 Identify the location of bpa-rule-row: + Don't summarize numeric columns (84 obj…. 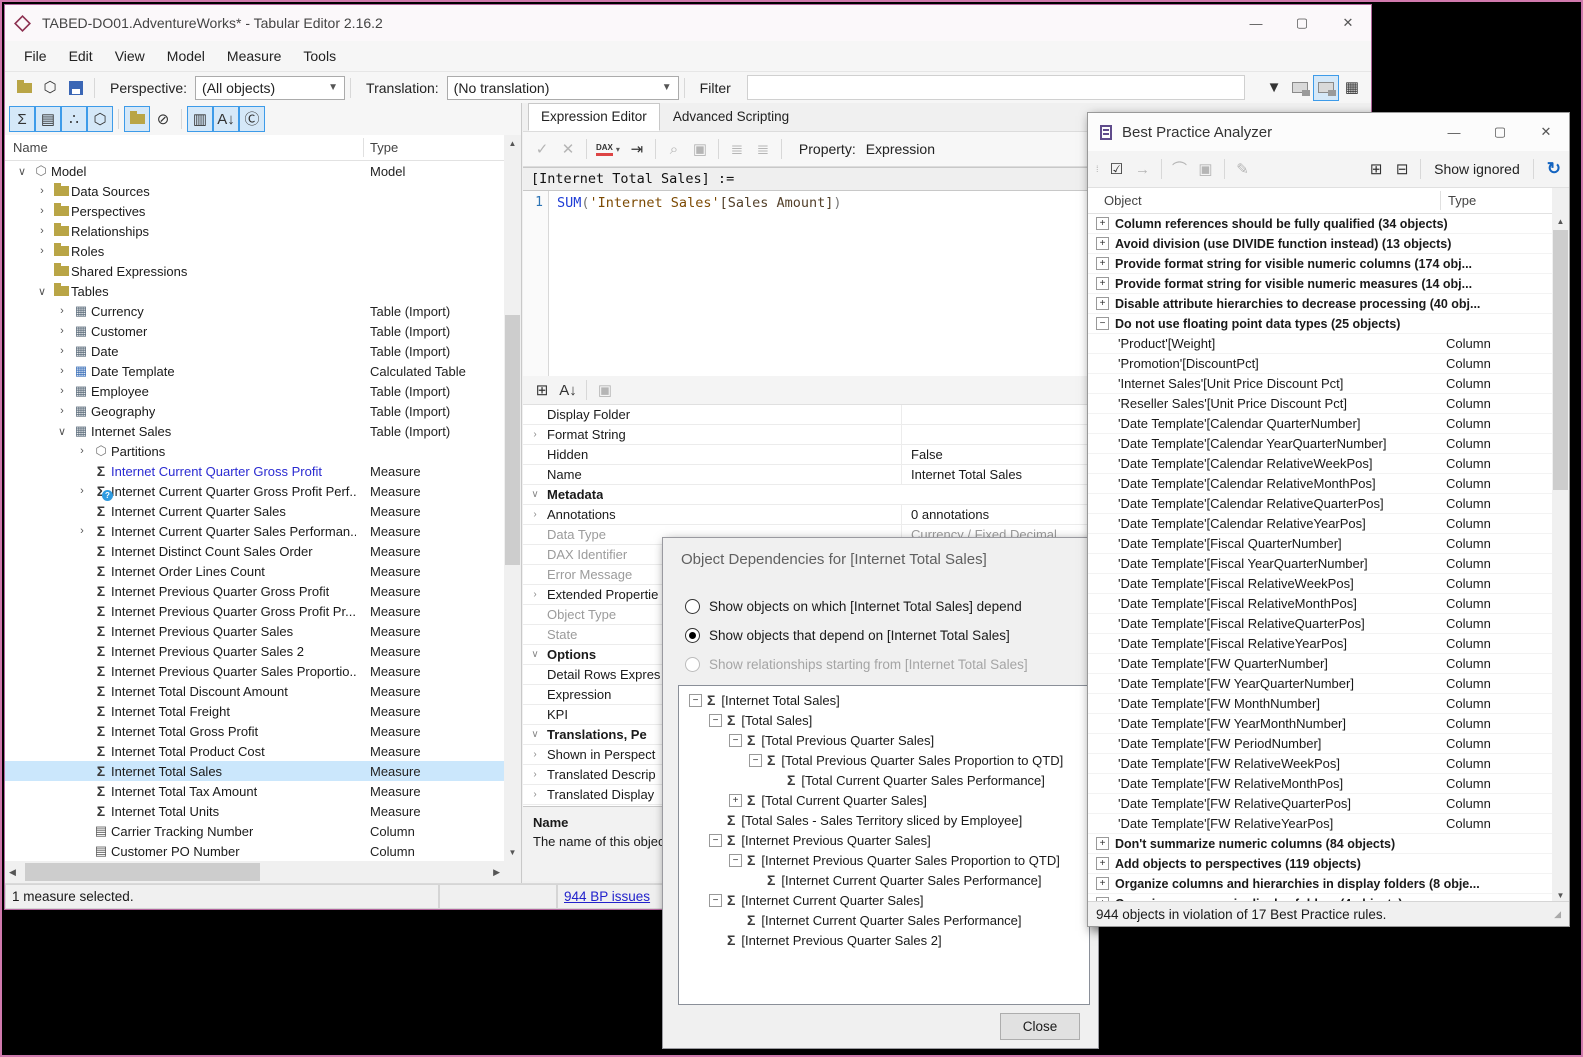
(1320, 844).